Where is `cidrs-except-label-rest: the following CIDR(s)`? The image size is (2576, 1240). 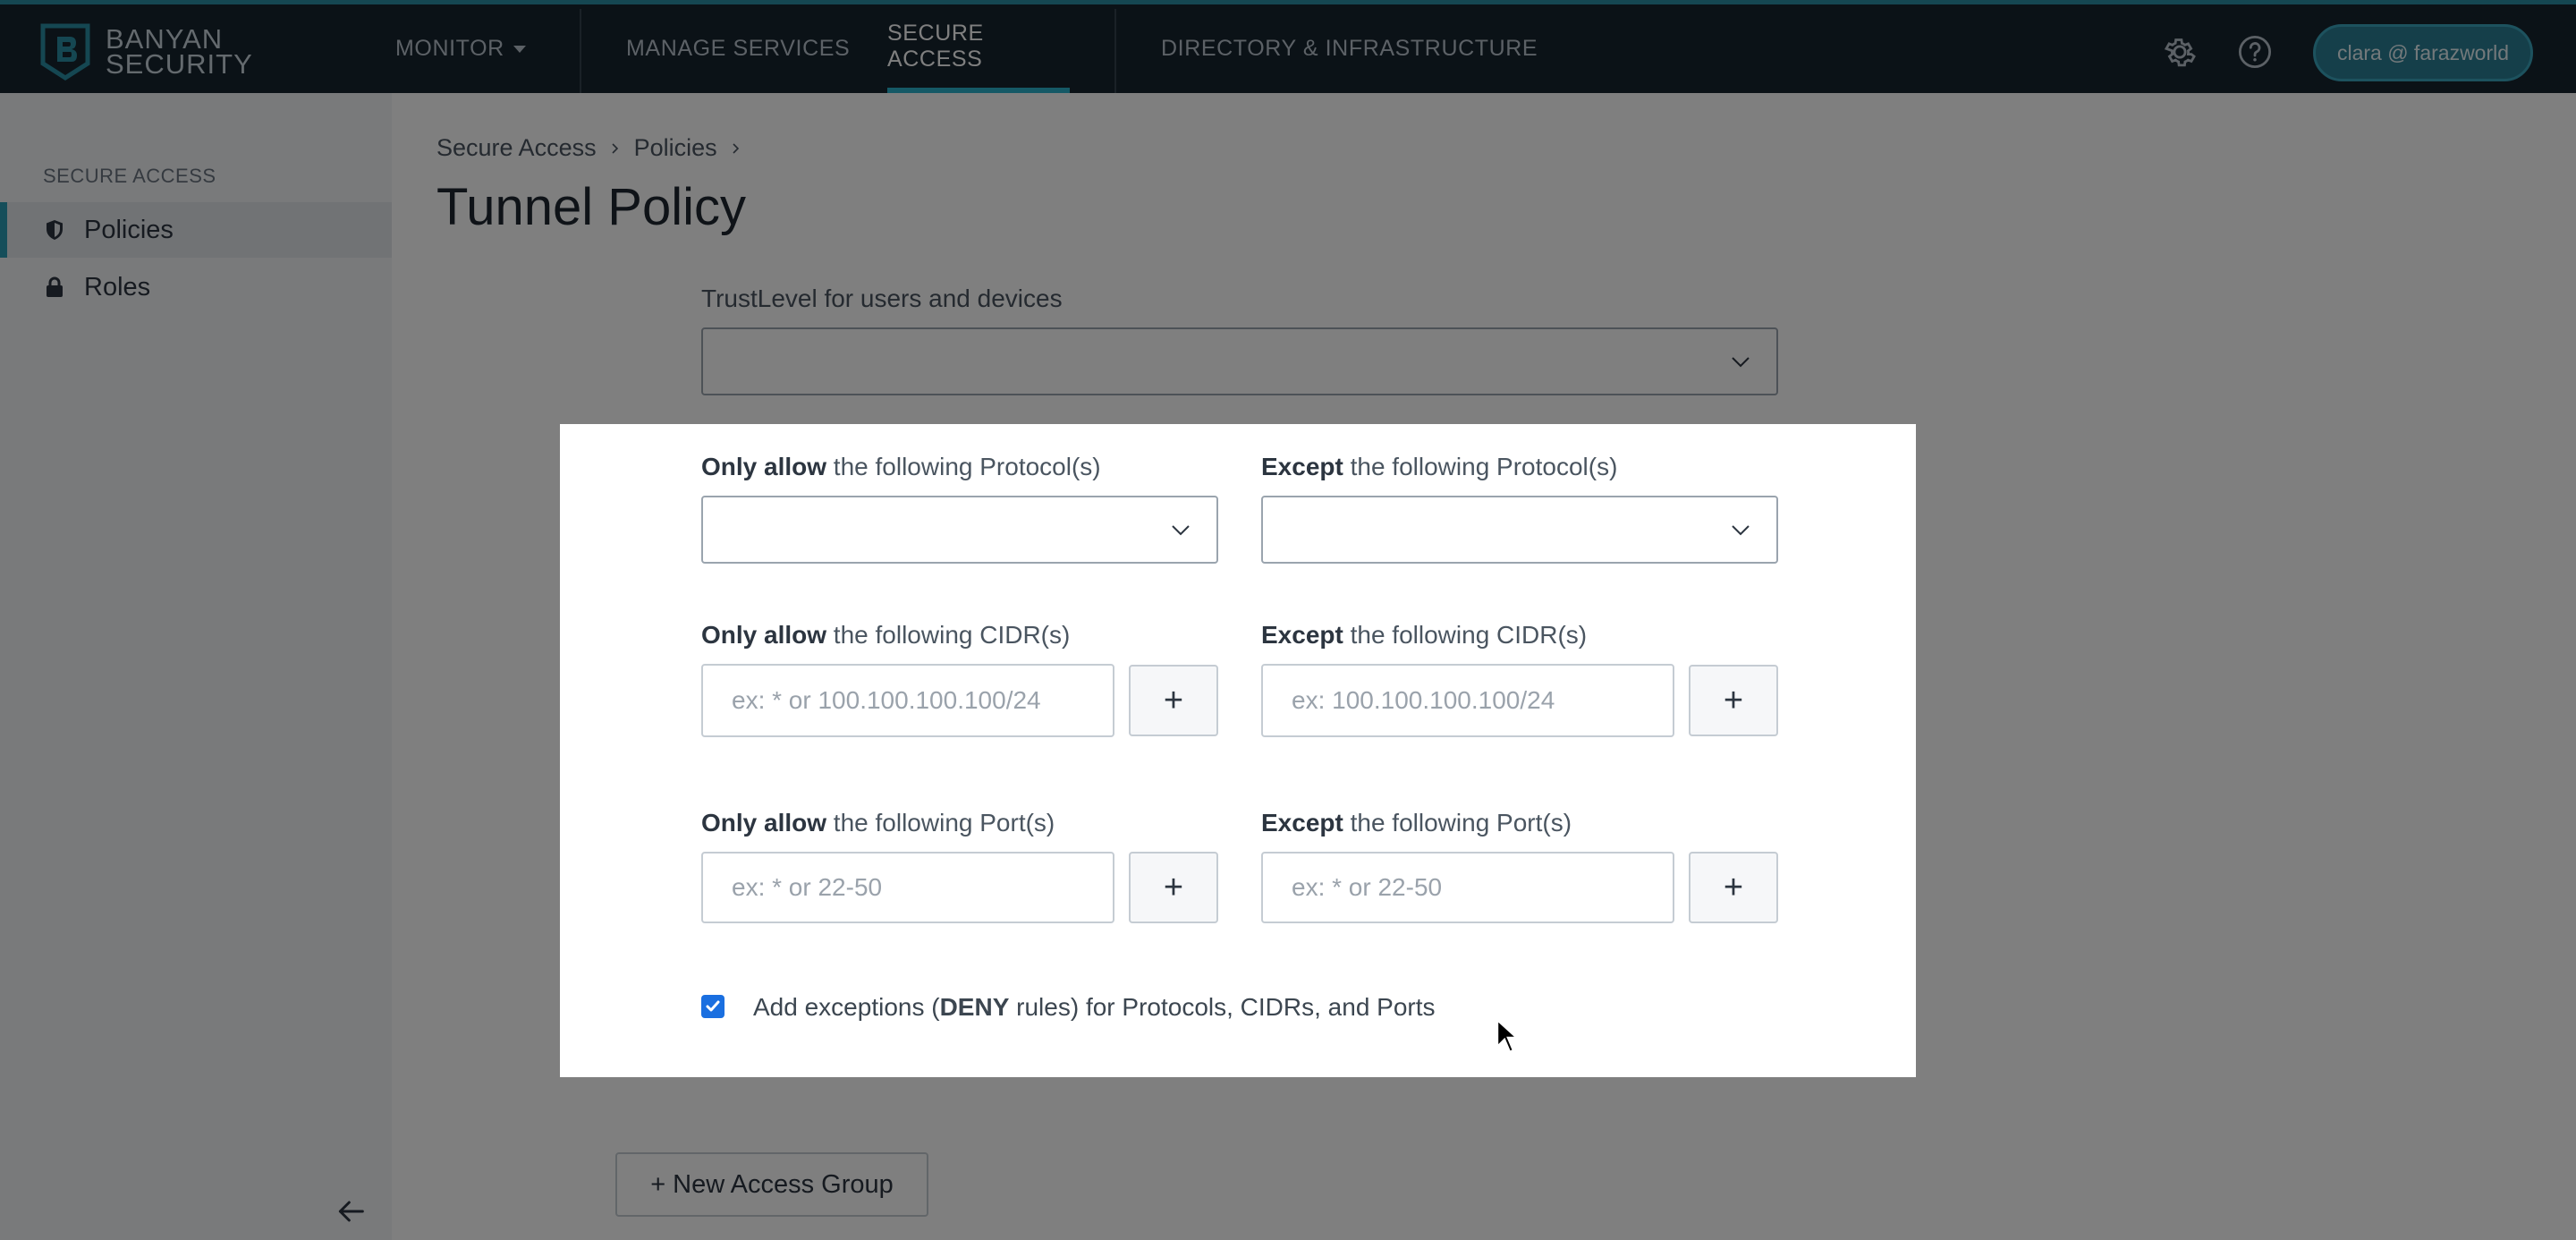
cidrs-except-label-rest: the following CIDR(s) is located at coordinates (1465, 635).